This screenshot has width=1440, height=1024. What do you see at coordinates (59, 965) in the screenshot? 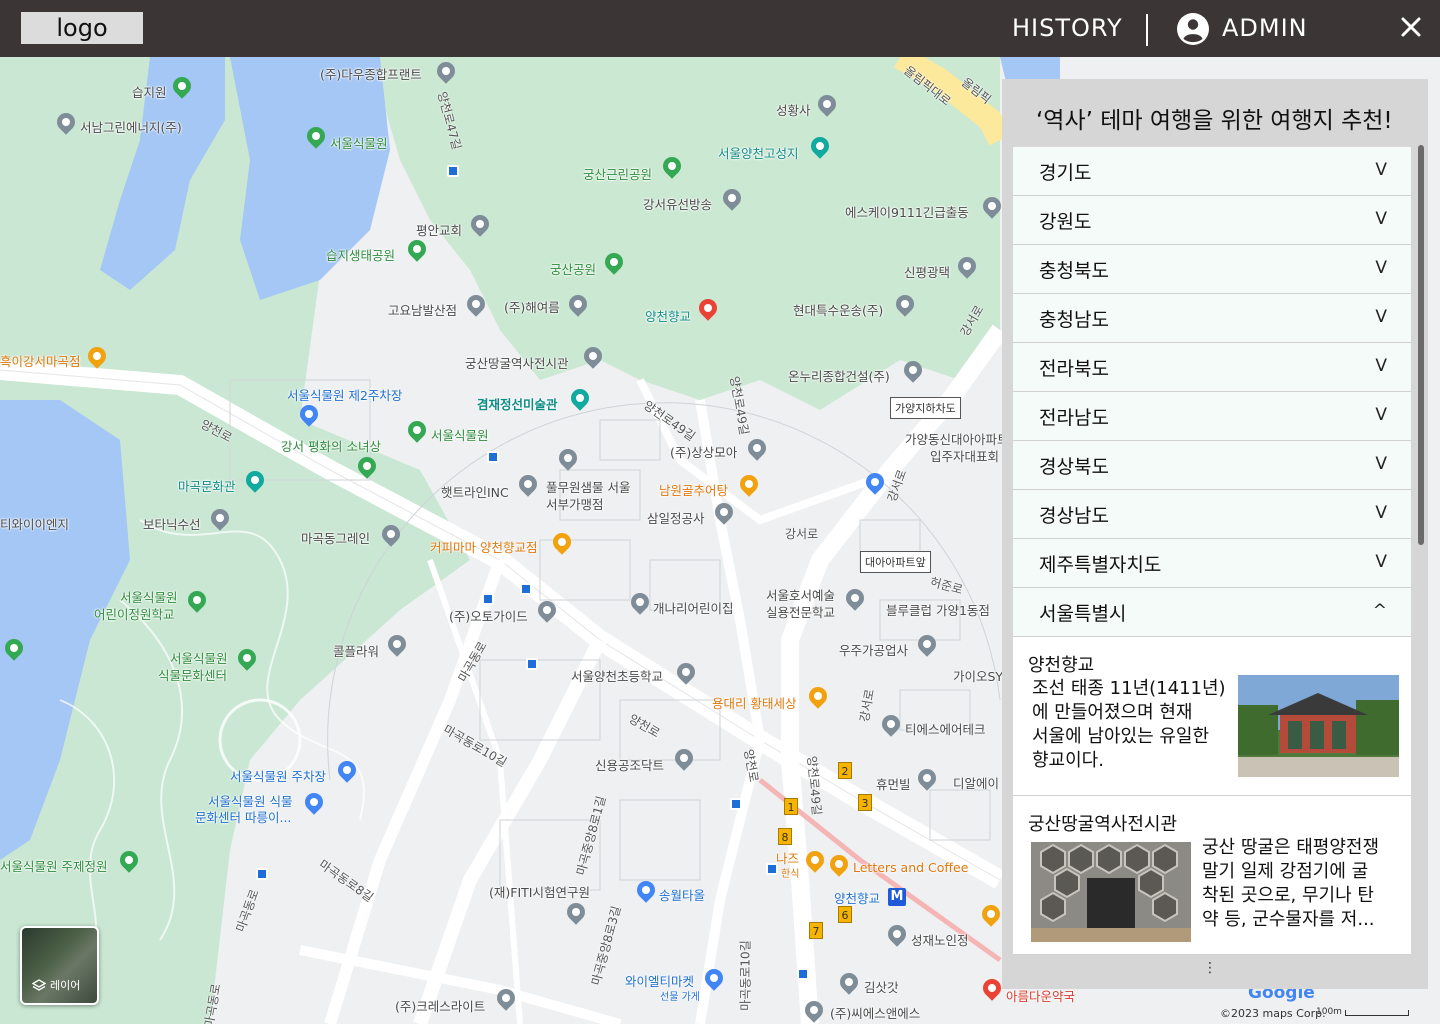
I see `layer-toggle-button: 레이어` at bounding box center [59, 965].